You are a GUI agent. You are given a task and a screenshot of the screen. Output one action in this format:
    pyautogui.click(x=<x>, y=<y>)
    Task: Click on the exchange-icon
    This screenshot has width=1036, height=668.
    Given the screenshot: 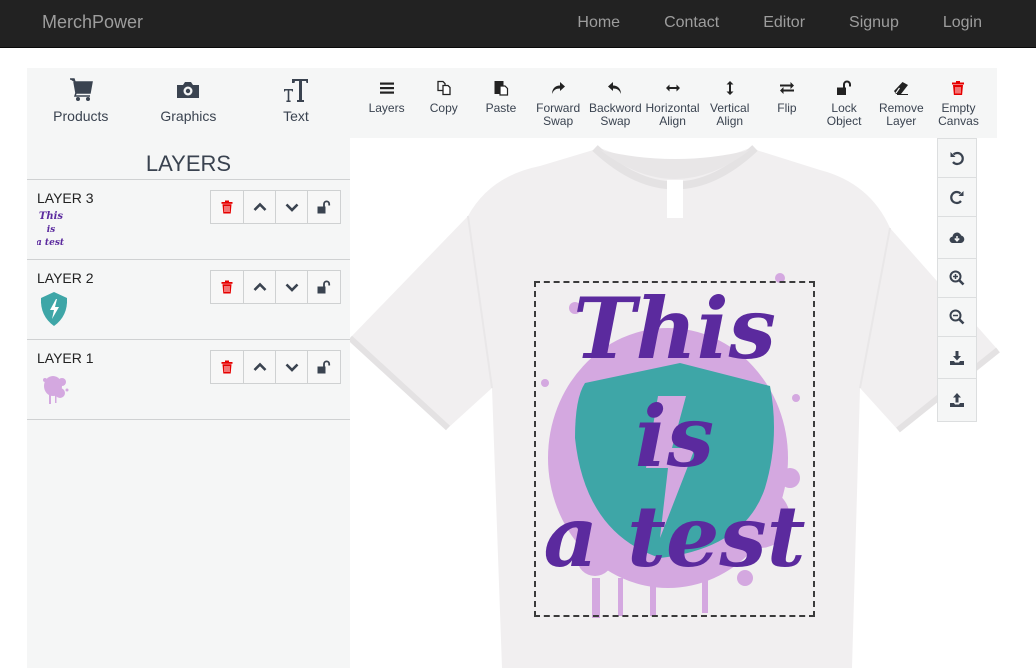 What is the action you would take?
    pyautogui.click(x=786, y=88)
    